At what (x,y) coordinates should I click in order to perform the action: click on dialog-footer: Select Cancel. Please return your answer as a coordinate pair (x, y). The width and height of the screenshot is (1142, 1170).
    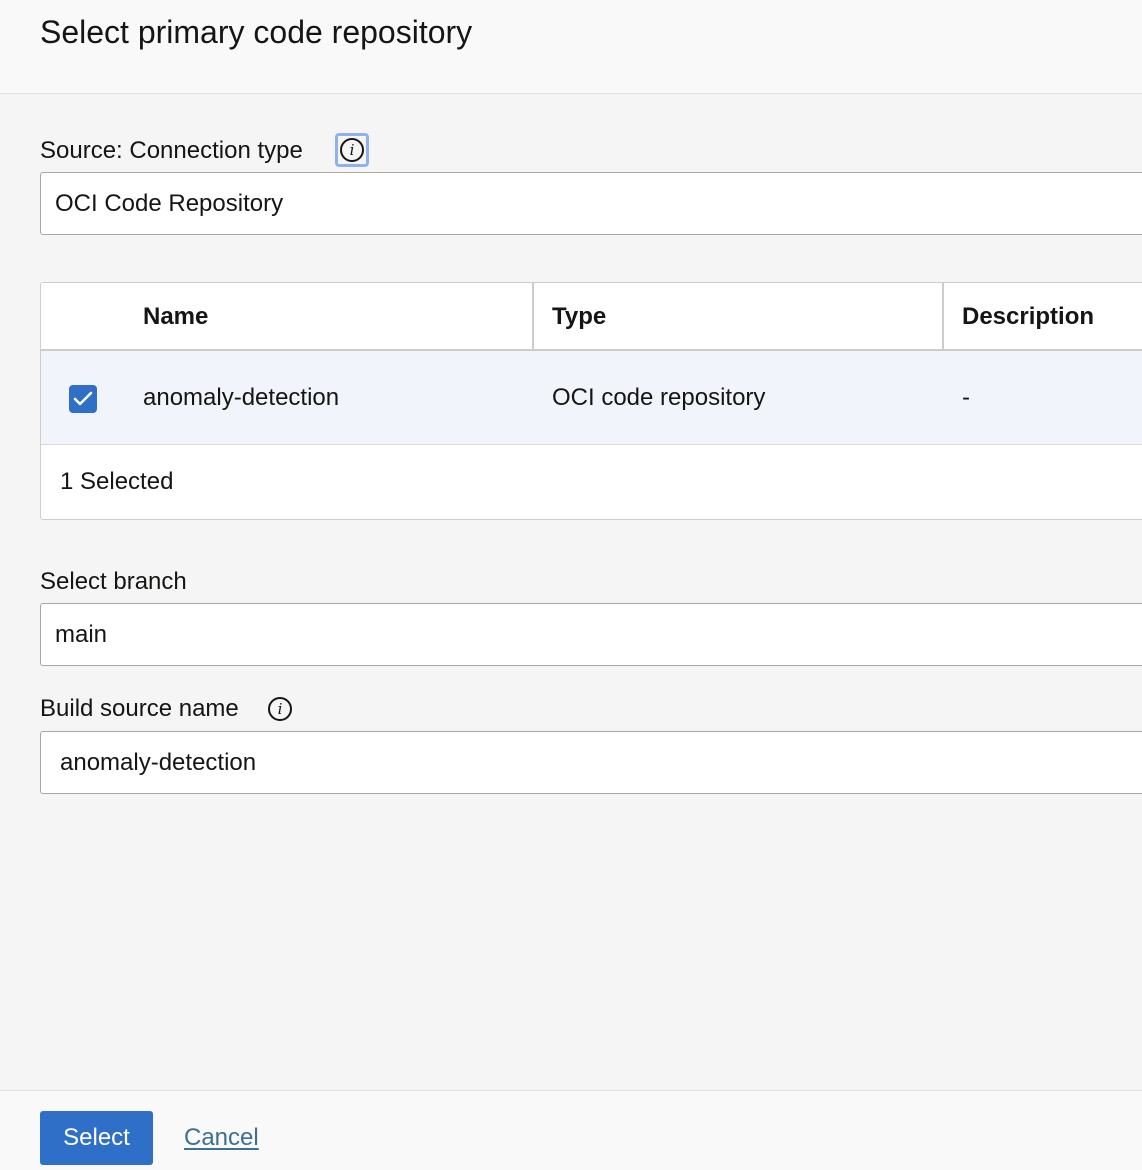
    Looking at the image, I should click on (571, 1130).